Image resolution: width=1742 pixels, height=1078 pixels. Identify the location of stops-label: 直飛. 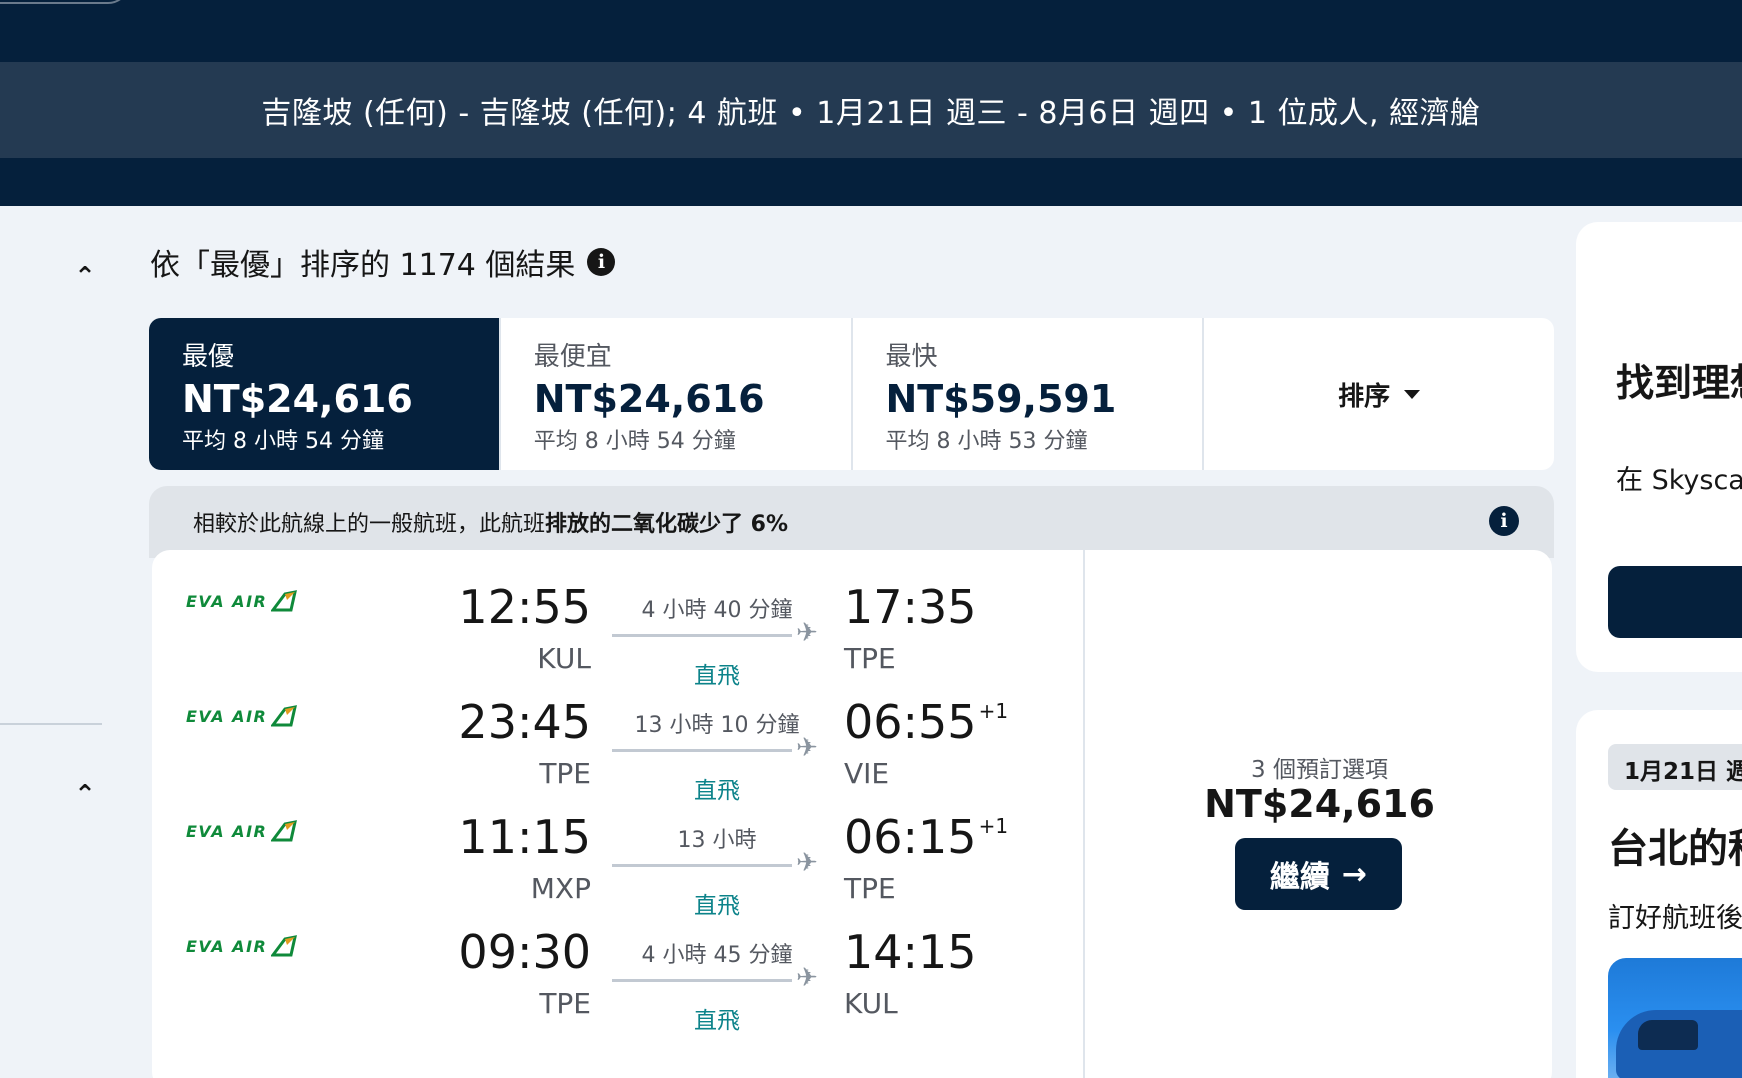
(717, 1021).